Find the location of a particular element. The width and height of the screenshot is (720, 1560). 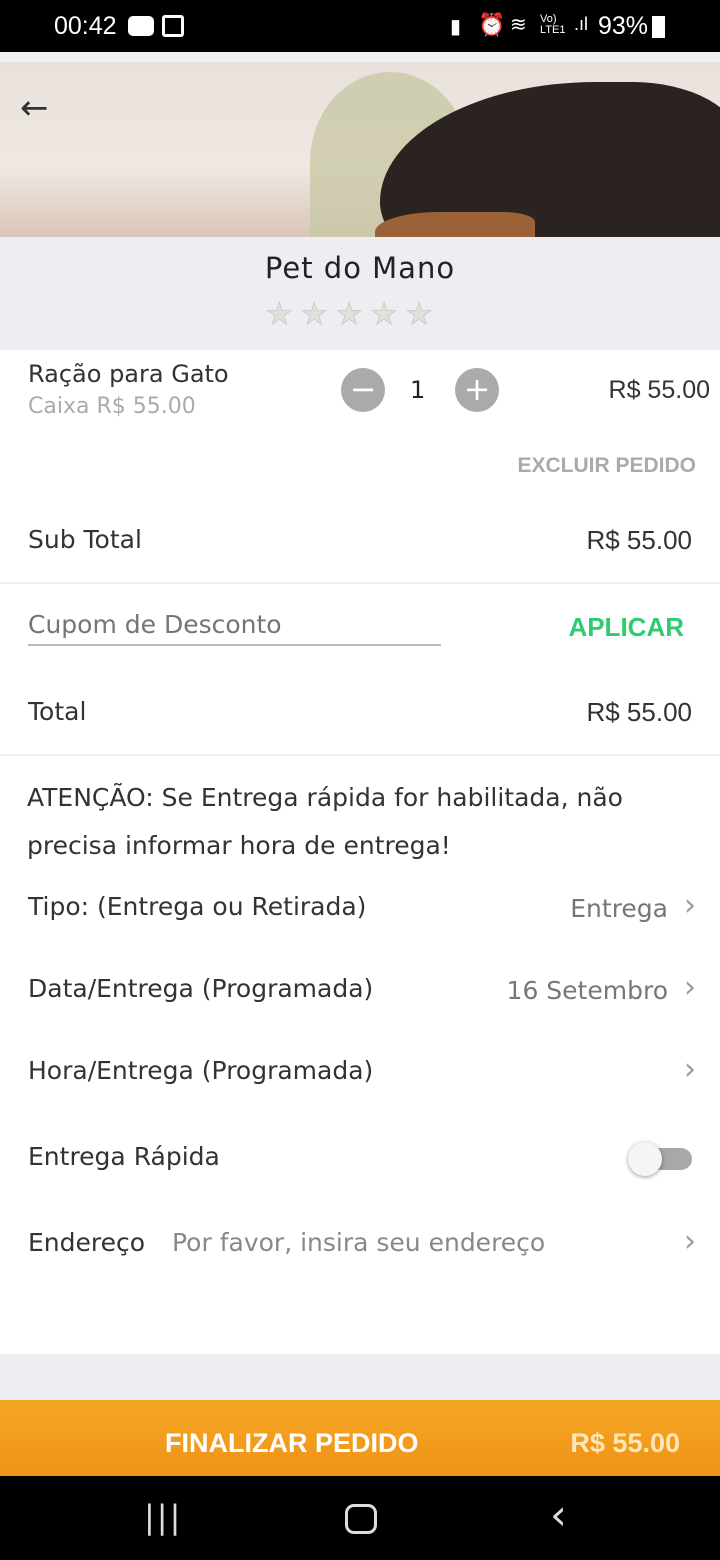

subtotal-value: R$ 55.00 is located at coordinates (639, 540).